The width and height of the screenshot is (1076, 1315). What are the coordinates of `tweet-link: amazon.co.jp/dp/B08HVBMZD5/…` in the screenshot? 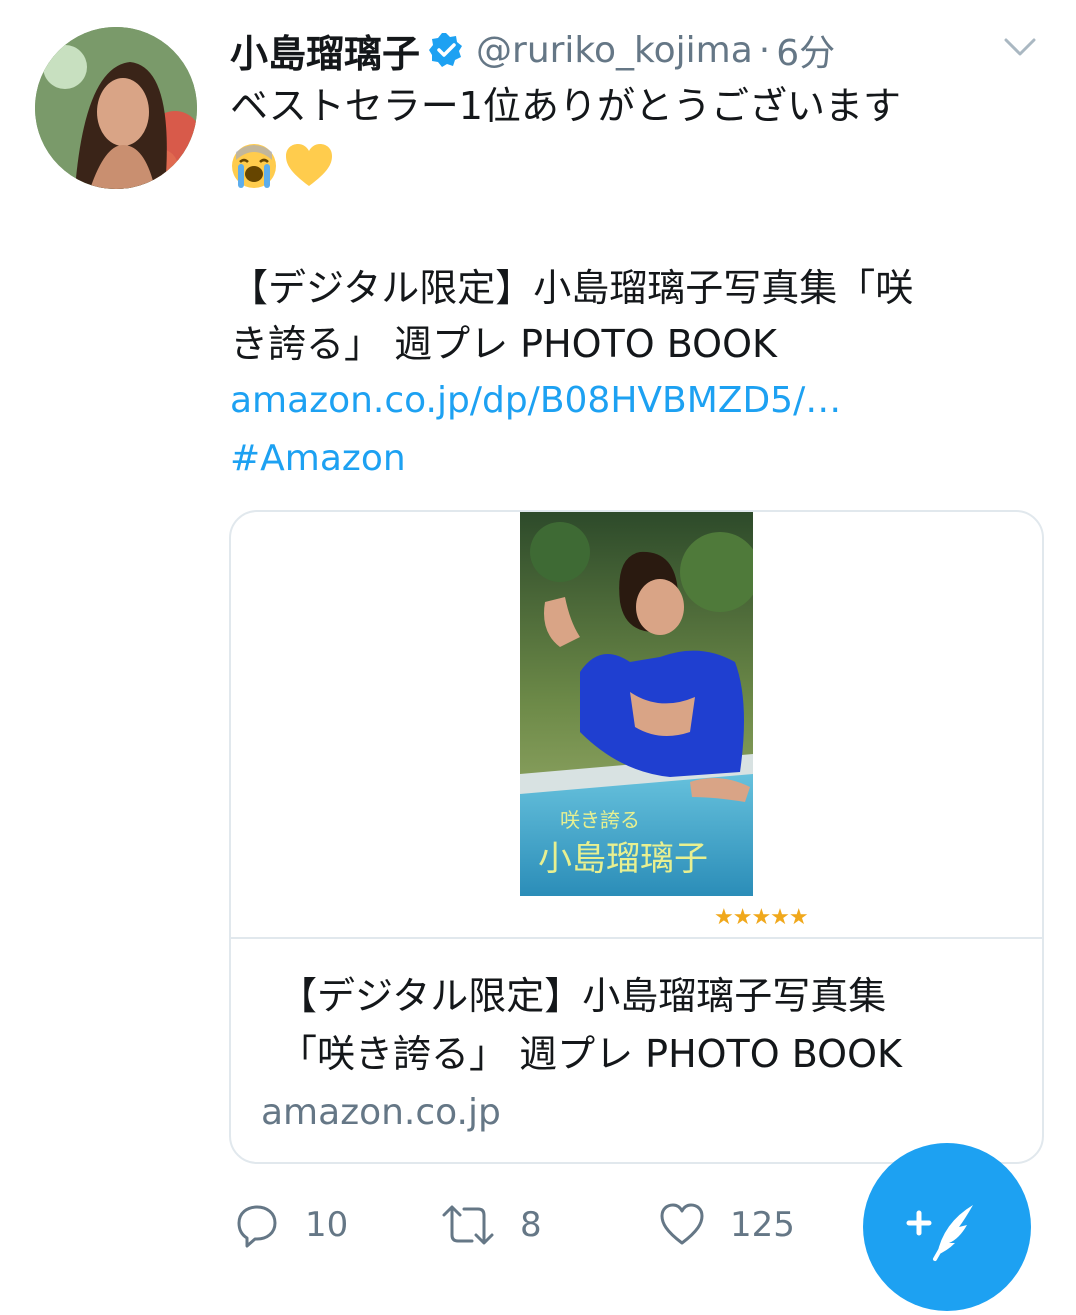 It's located at (535, 400).